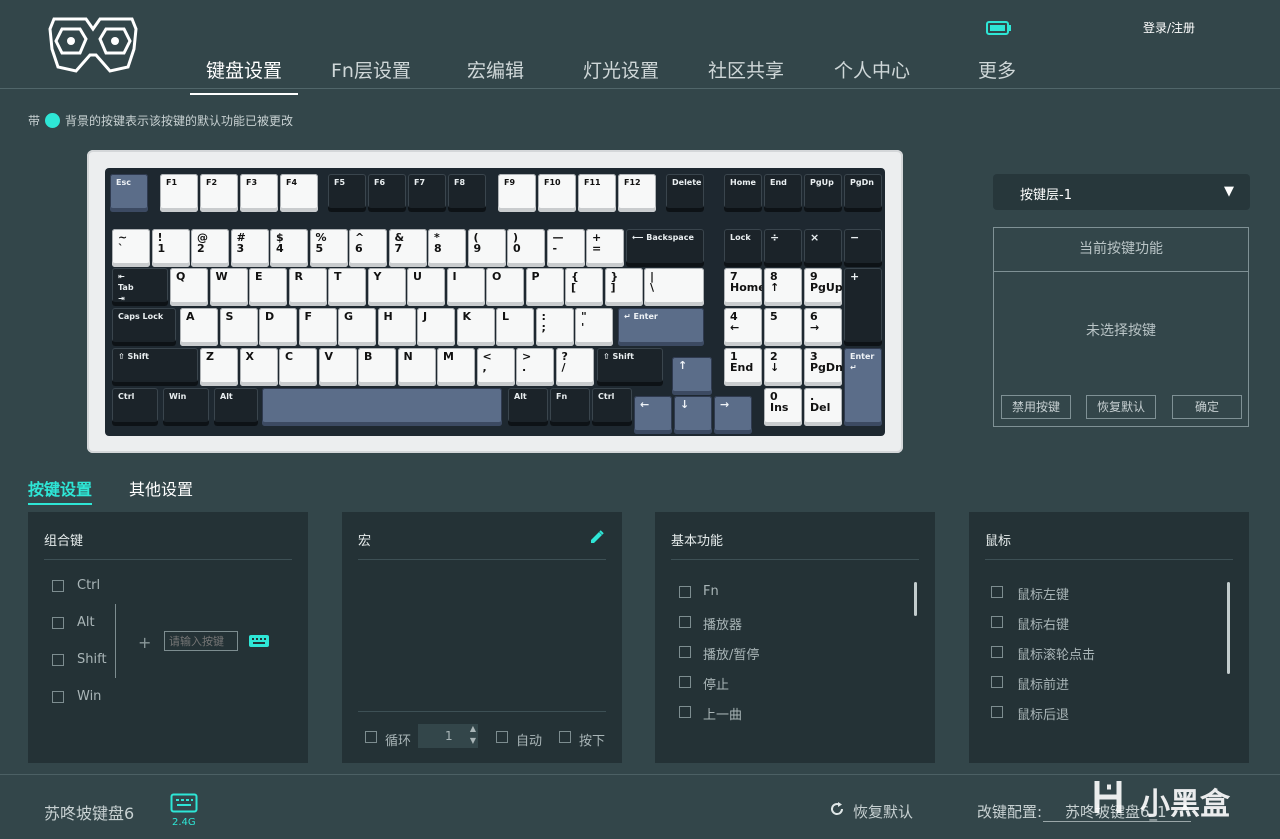  I want to click on key-num-11: — -, so click(565, 248).